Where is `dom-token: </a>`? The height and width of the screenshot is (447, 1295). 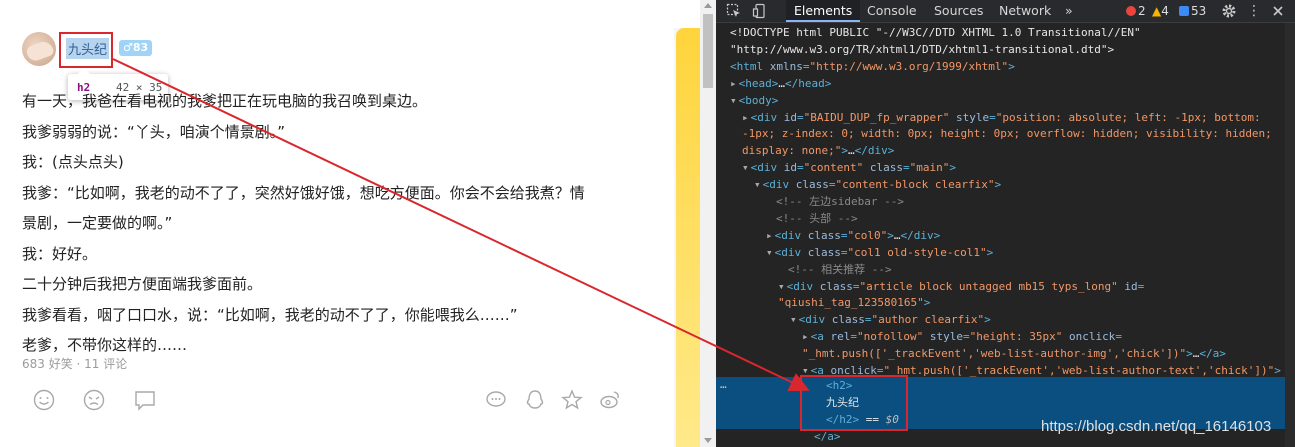 dom-token: </a> is located at coordinates (1212, 354).